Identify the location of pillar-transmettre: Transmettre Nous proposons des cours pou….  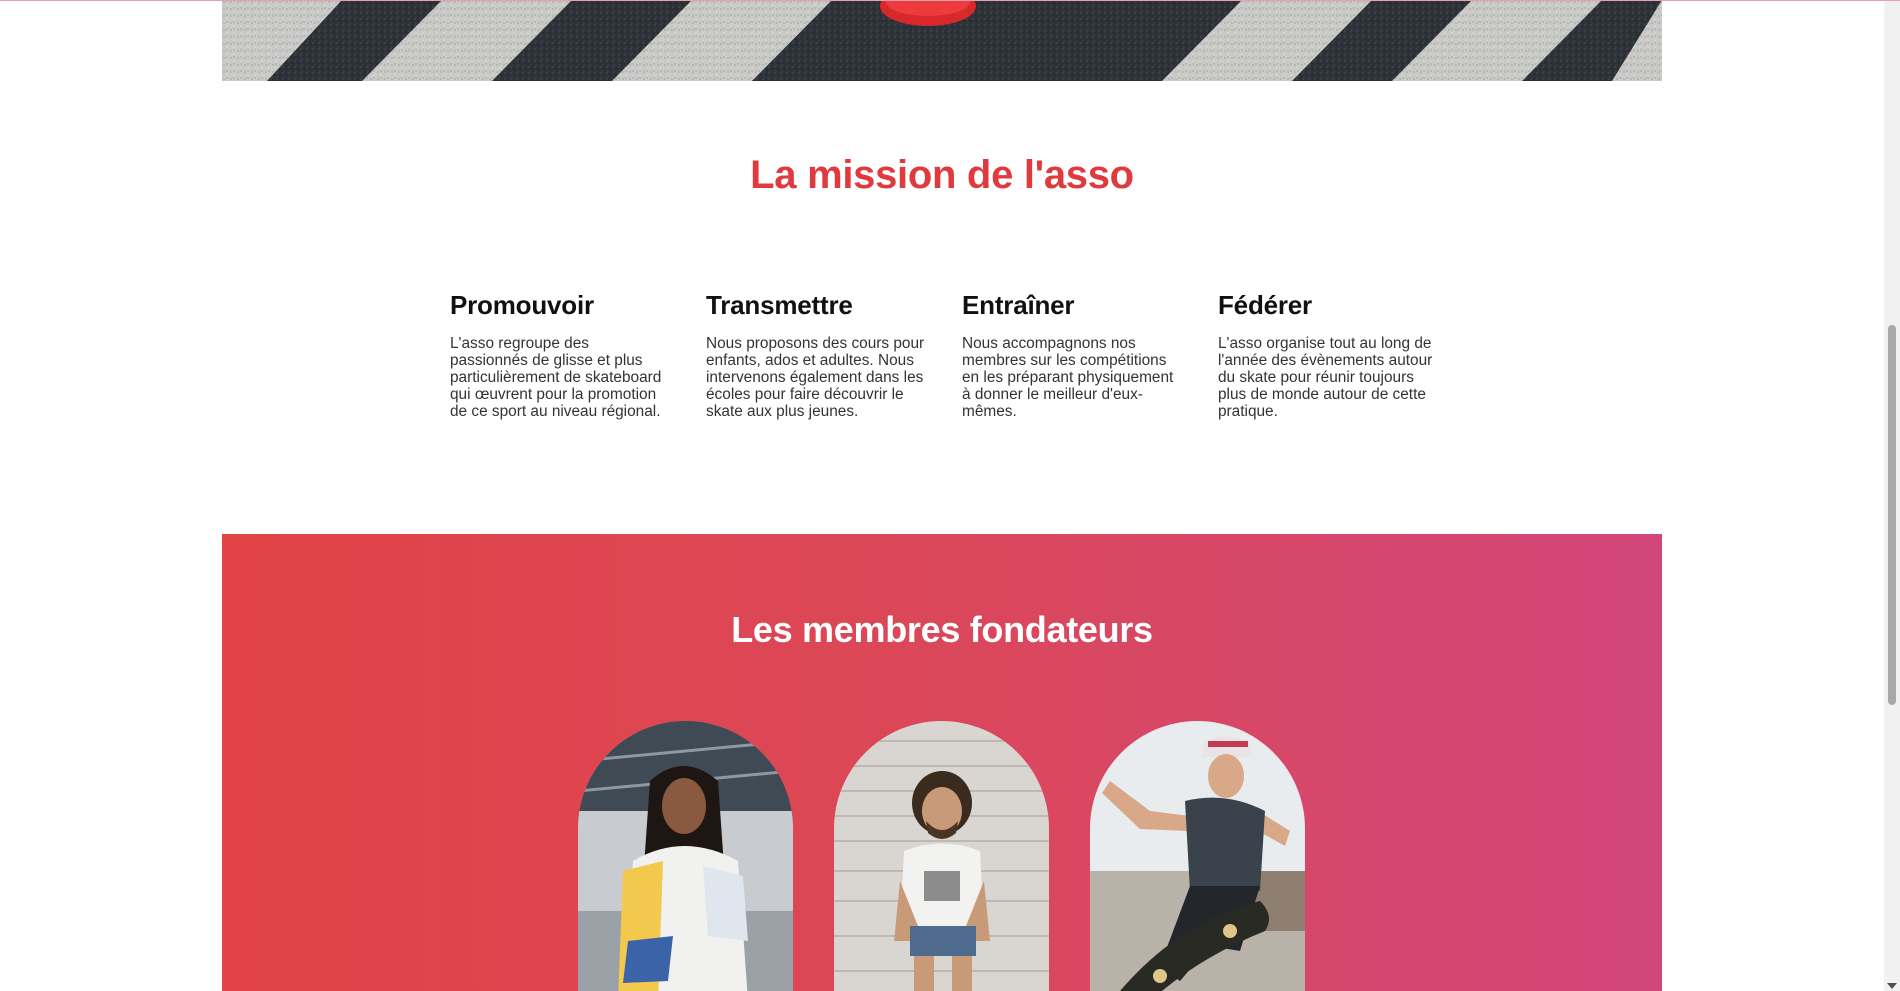
(816, 355).